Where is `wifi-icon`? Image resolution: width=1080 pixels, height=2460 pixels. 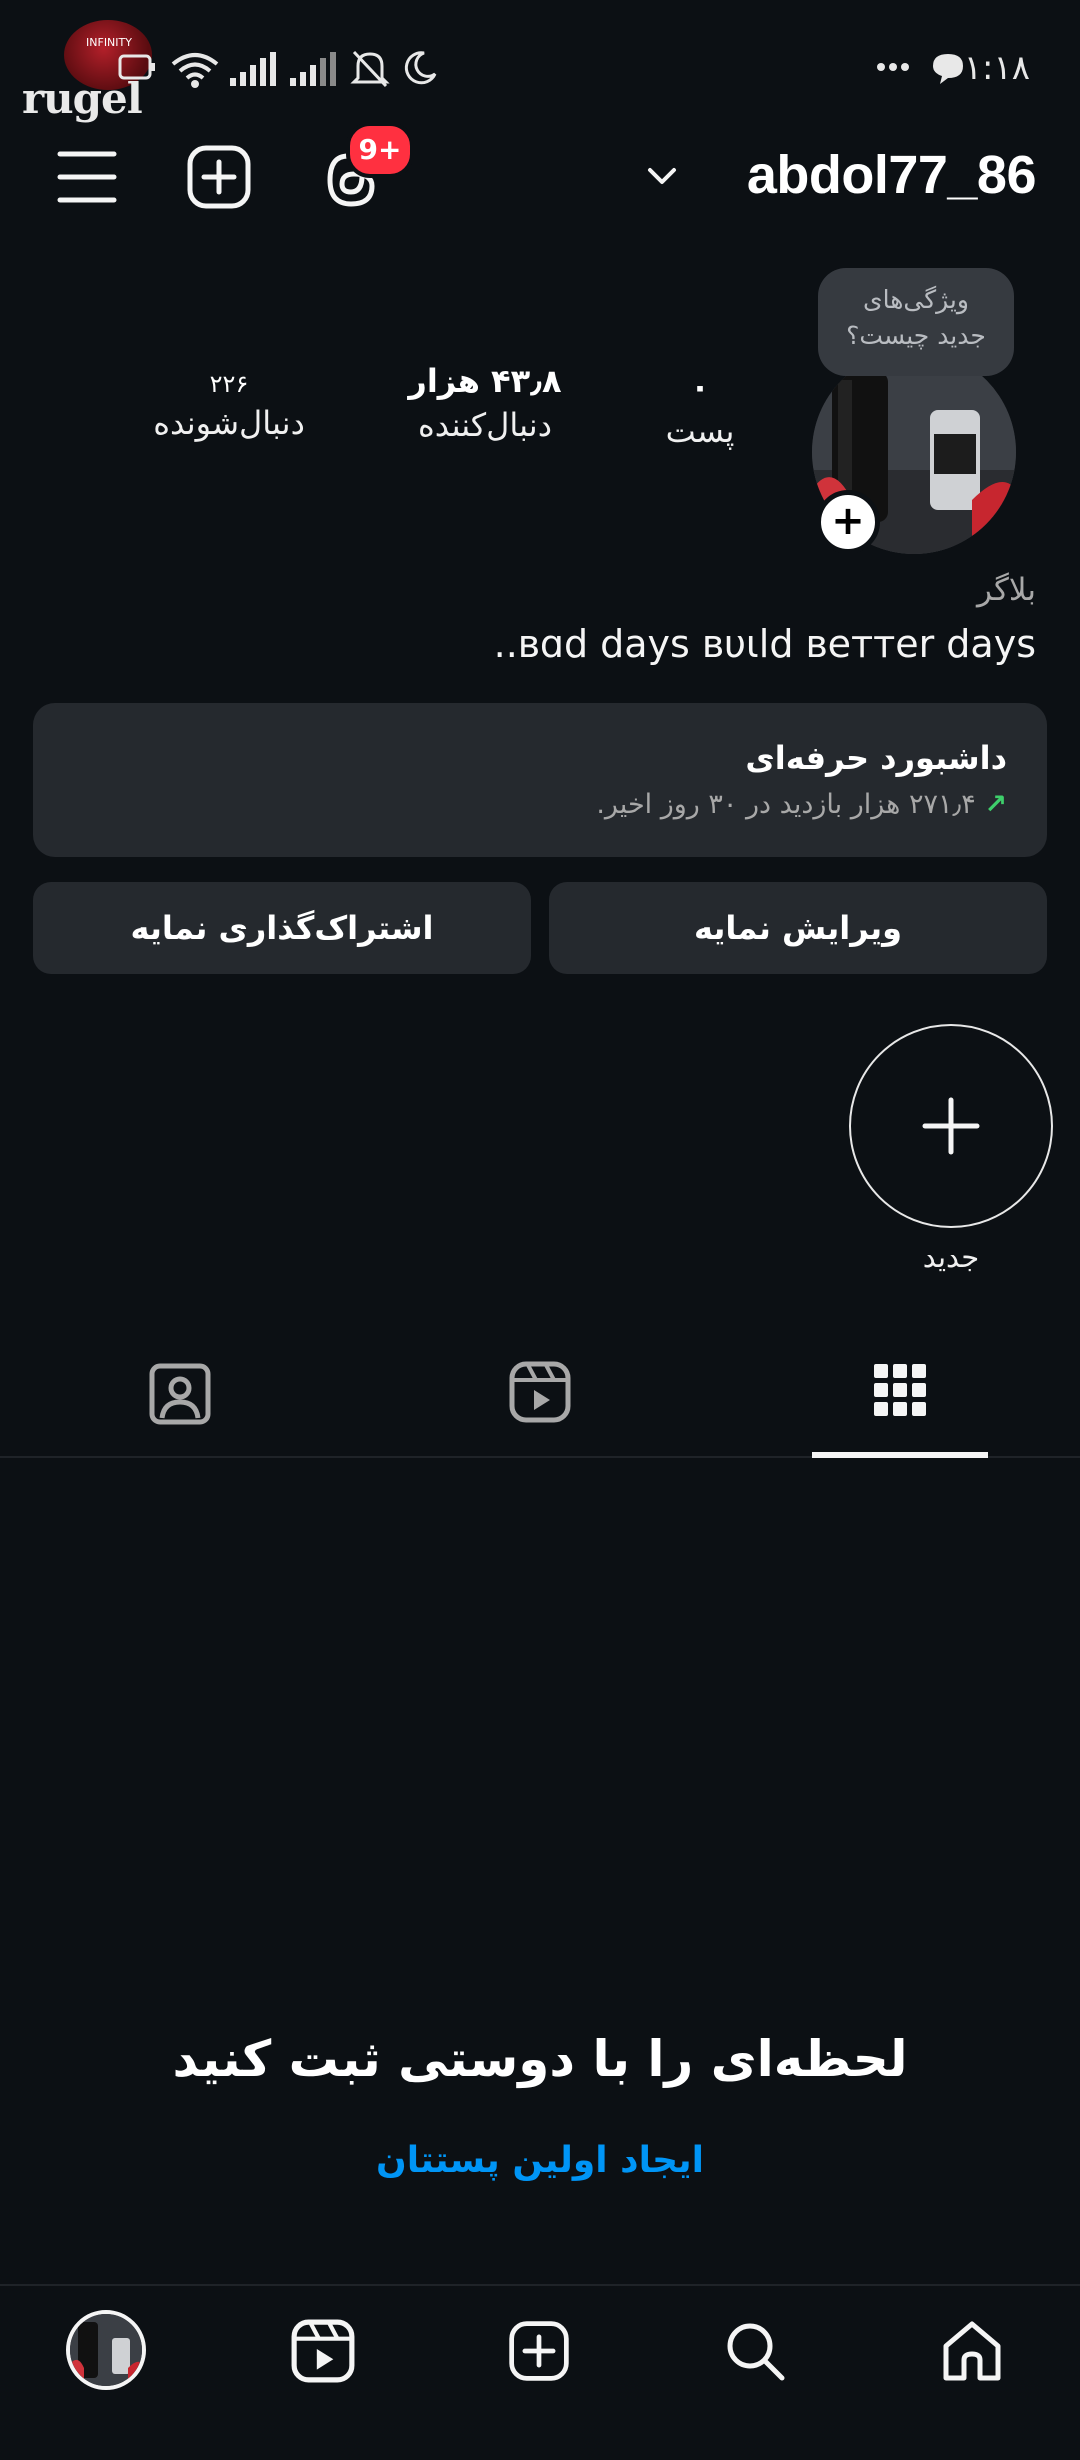 wifi-icon is located at coordinates (195, 70).